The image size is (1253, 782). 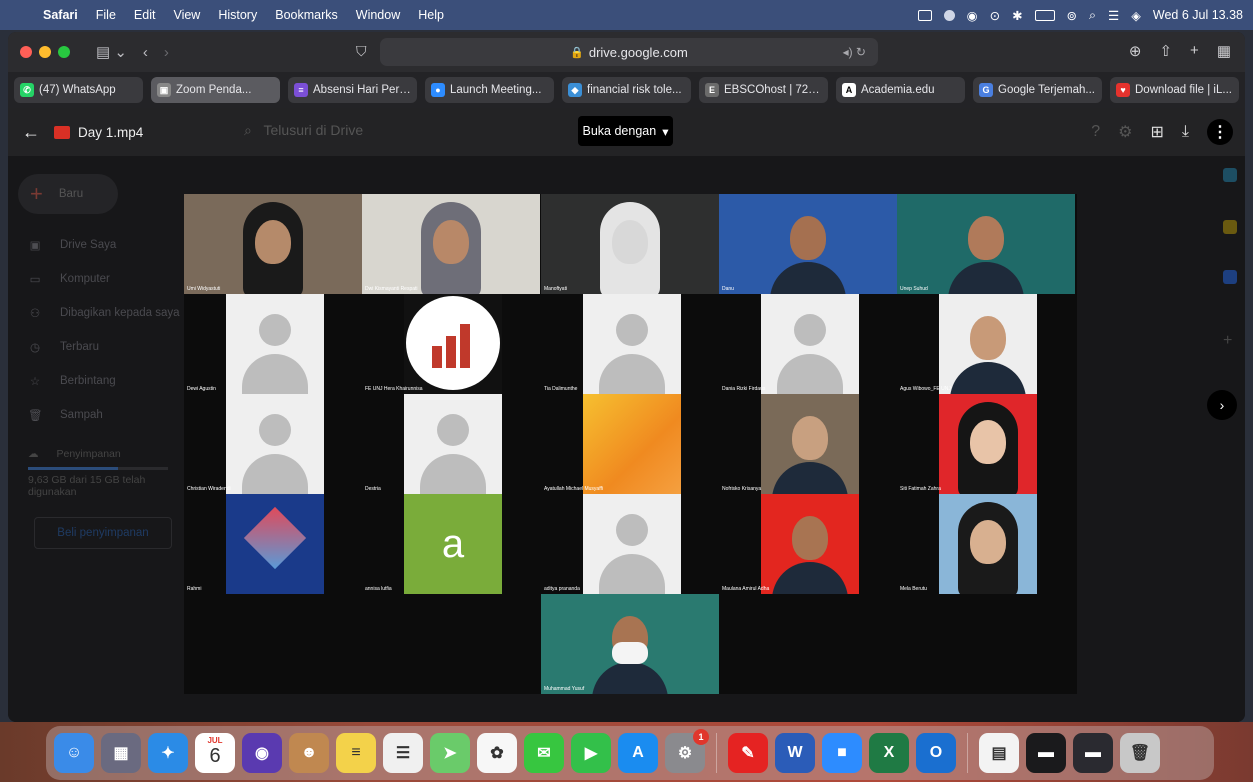 I want to click on excel-icon: X, so click(x=889, y=753).